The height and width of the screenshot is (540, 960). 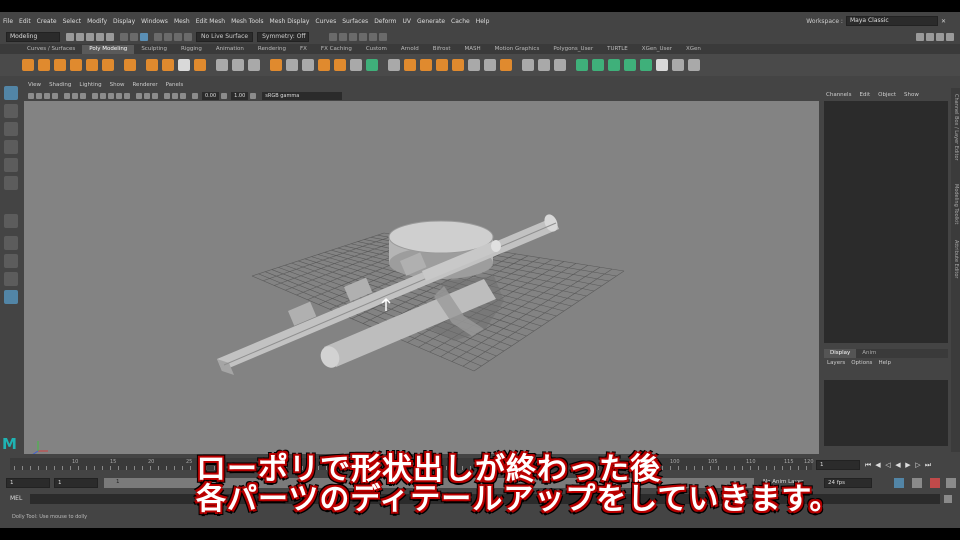 What do you see at coordinates (614, 65) in the screenshot?
I see `uv-spherical-icon` at bounding box center [614, 65].